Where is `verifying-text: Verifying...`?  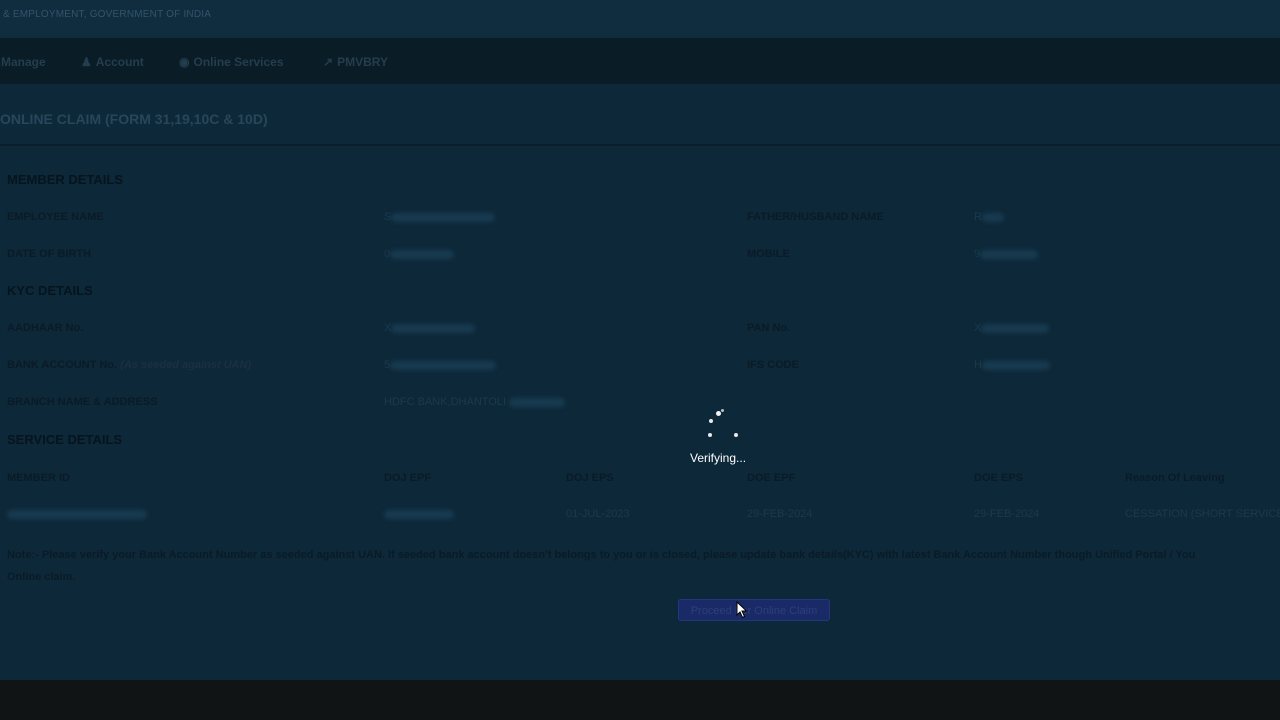
verifying-text: Verifying... is located at coordinates (718, 458).